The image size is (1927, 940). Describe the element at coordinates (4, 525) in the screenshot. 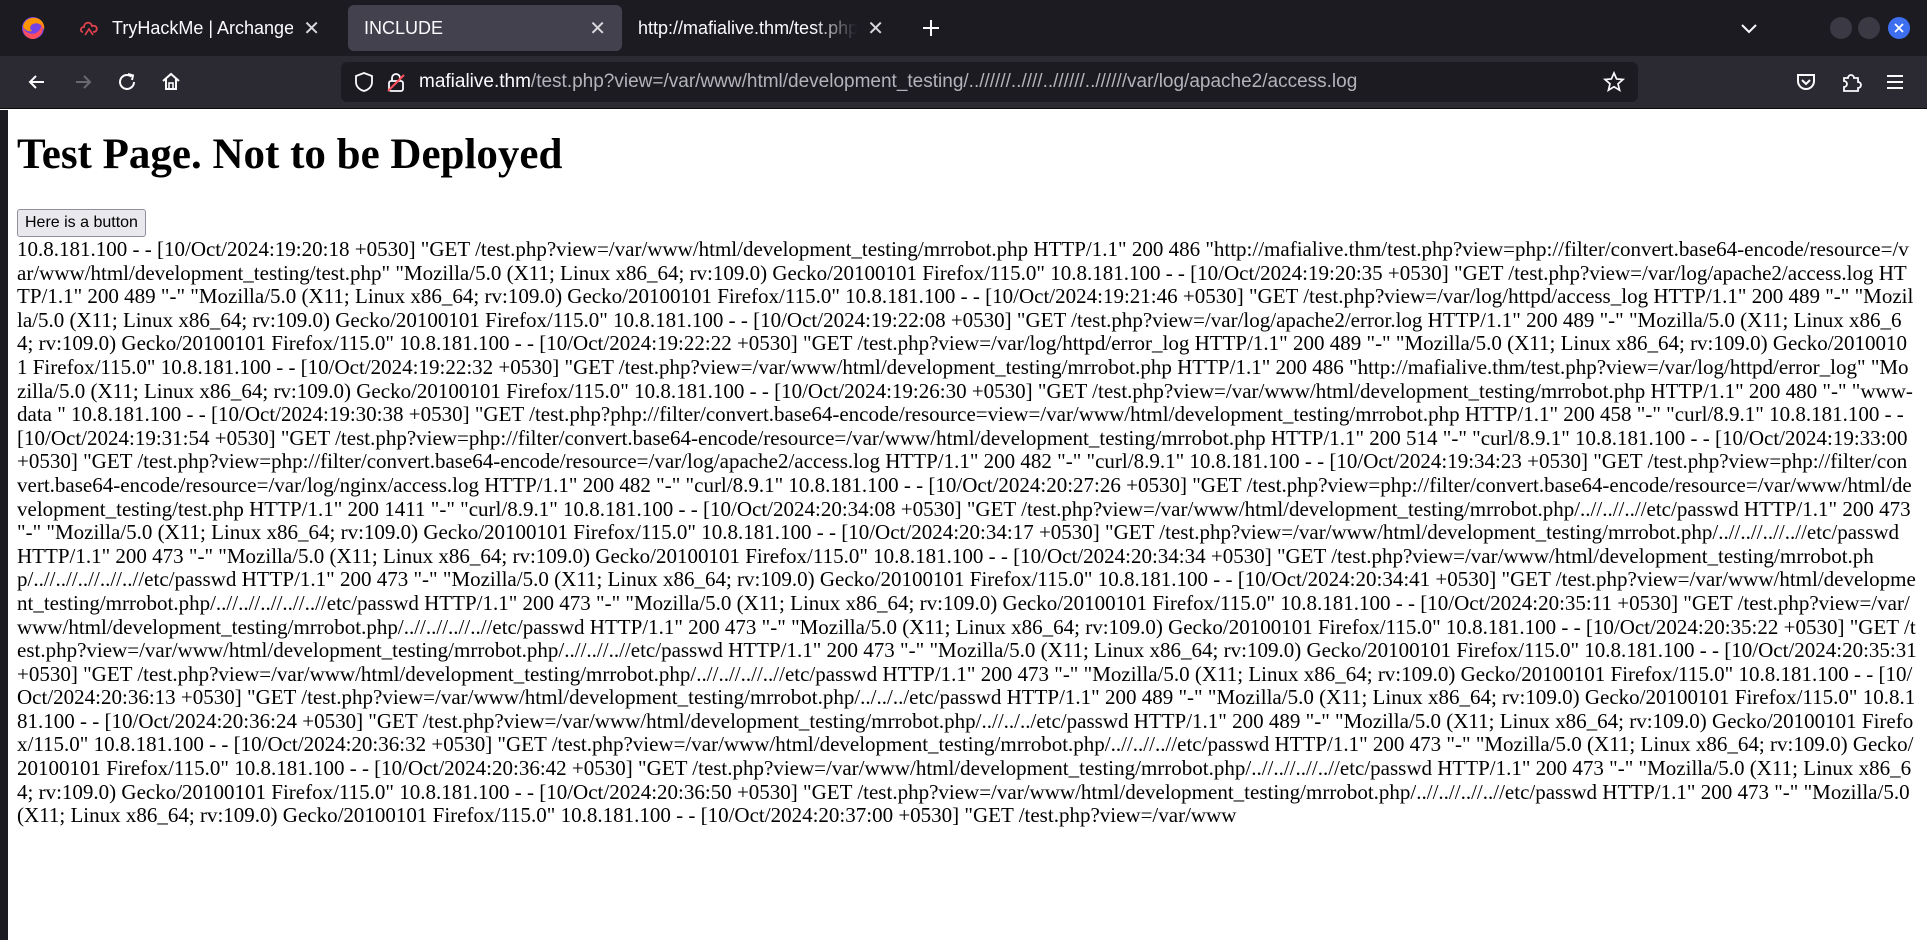

I see `content-edge` at that location.